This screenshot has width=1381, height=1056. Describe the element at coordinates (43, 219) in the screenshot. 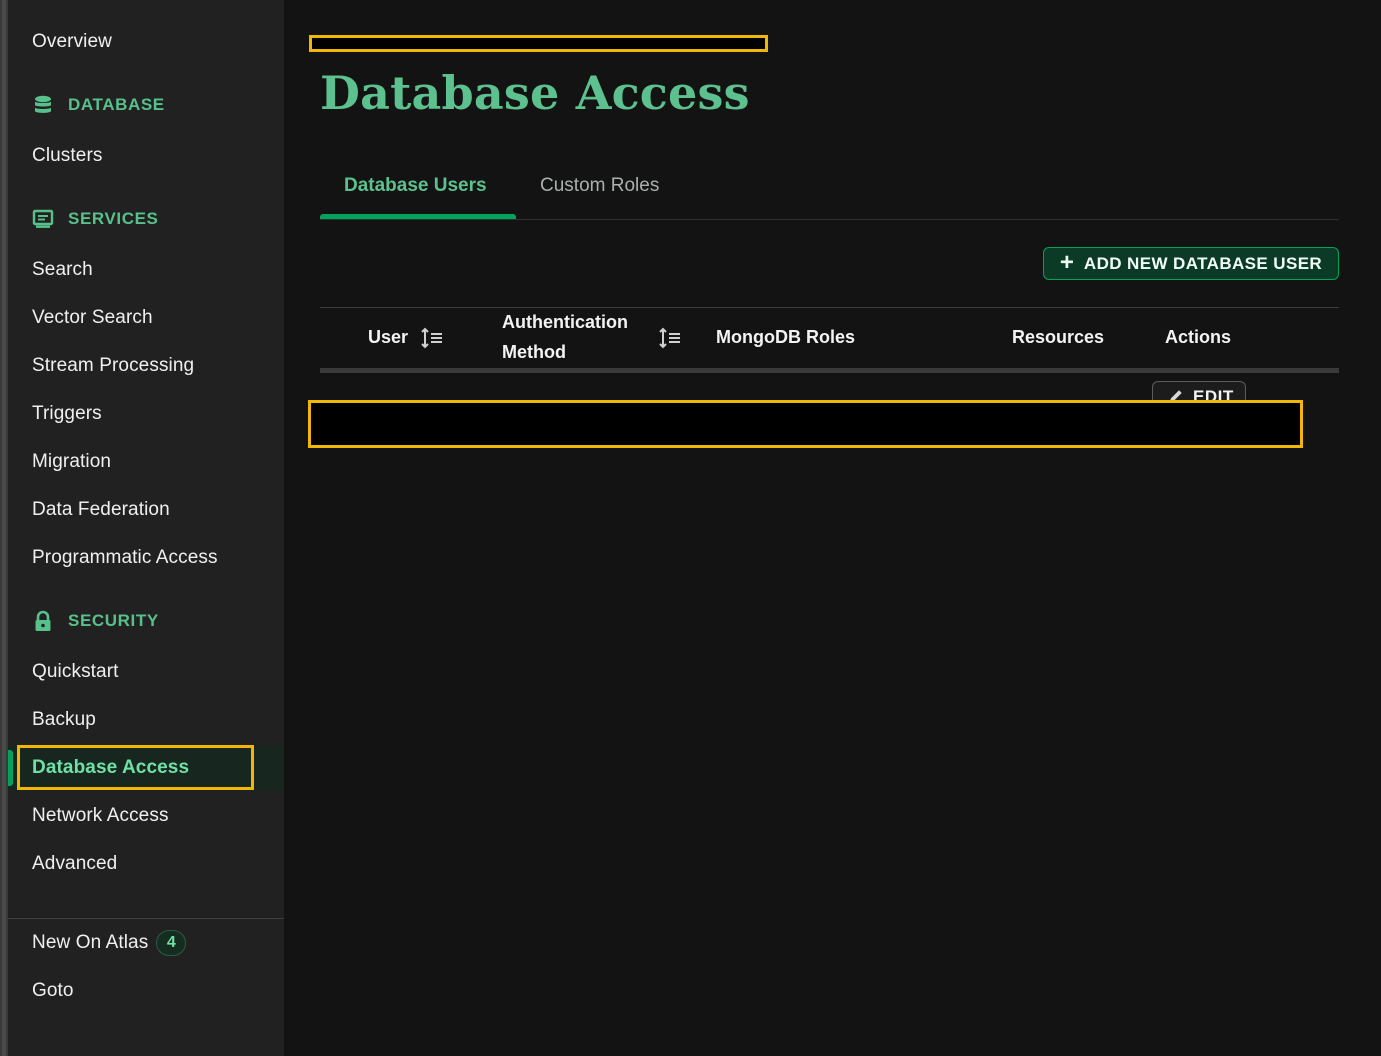

I see `services-icon` at that location.